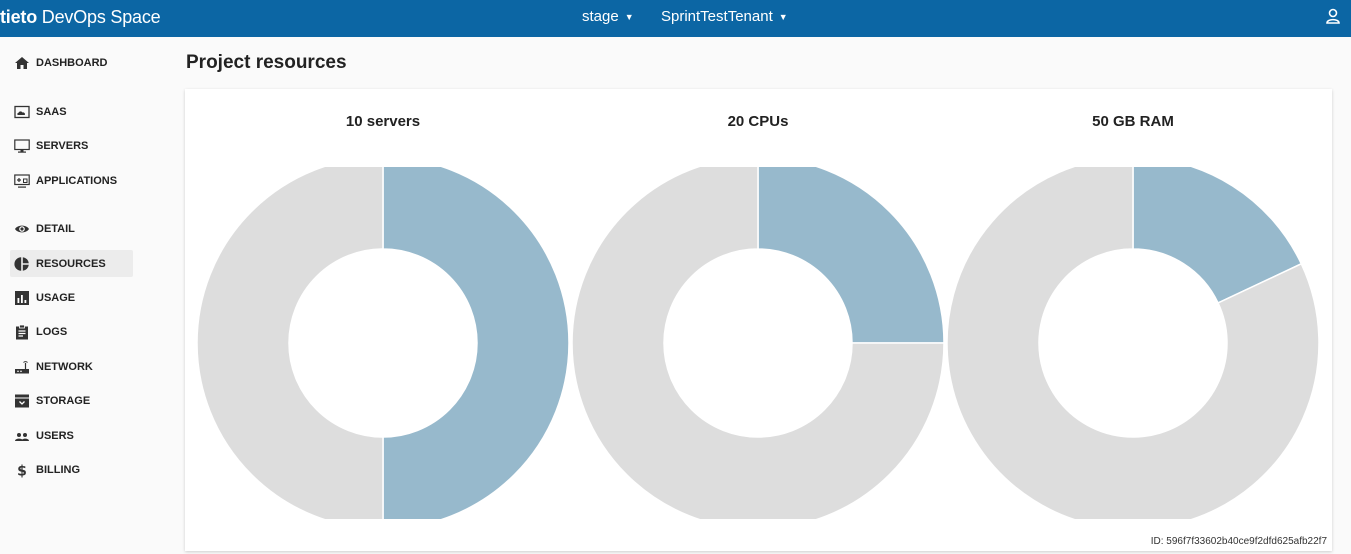 The height and width of the screenshot is (554, 1351). What do you see at coordinates (99, 17) in the screenshot?
I see `brand-rest: DevOps Space` at bounding box center [99, 17].